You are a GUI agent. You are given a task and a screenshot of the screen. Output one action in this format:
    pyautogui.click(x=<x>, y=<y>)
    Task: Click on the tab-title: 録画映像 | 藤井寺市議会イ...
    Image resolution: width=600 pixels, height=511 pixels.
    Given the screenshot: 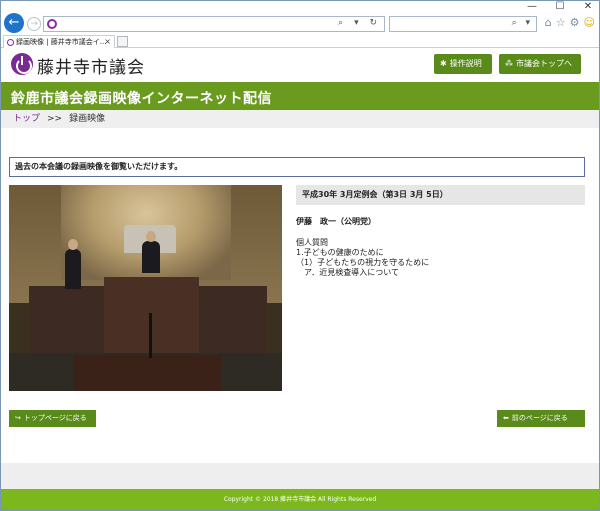 What is the action you would take?
    pyautogui.click(x=61, y=42)
    